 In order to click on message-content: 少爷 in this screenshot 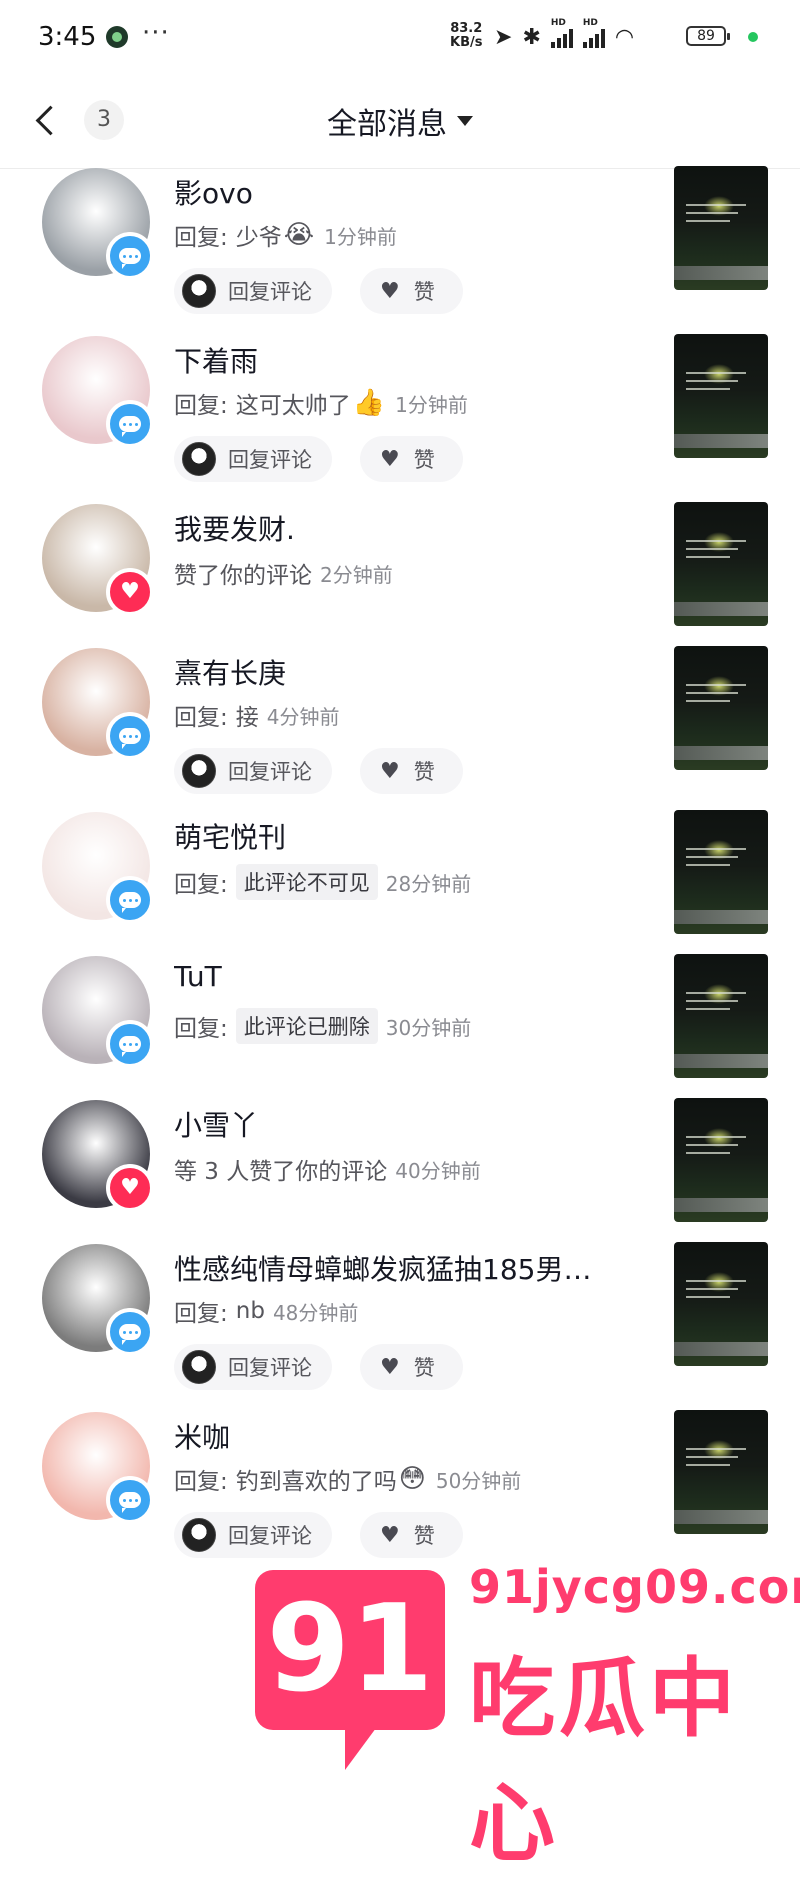, I will do `click(258, 238)`.